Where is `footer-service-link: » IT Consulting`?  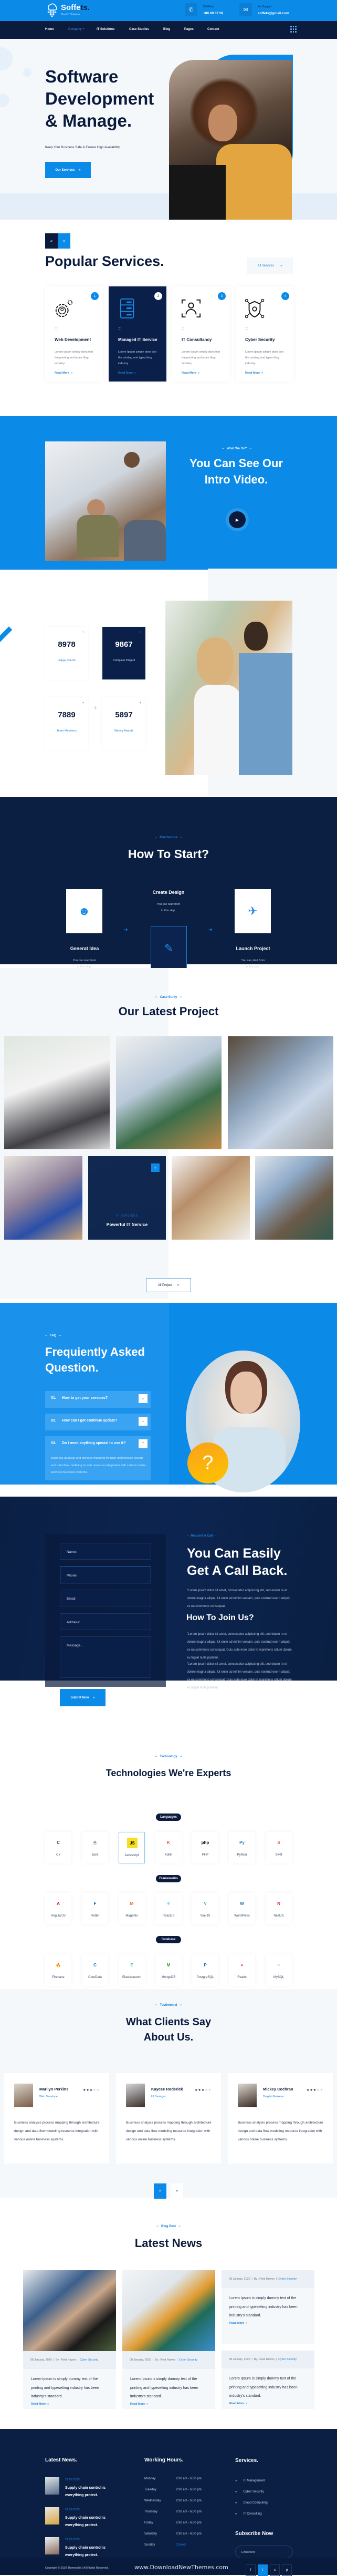
footer-service-link: » IT Consulting is located at coordinates (248, 2514).